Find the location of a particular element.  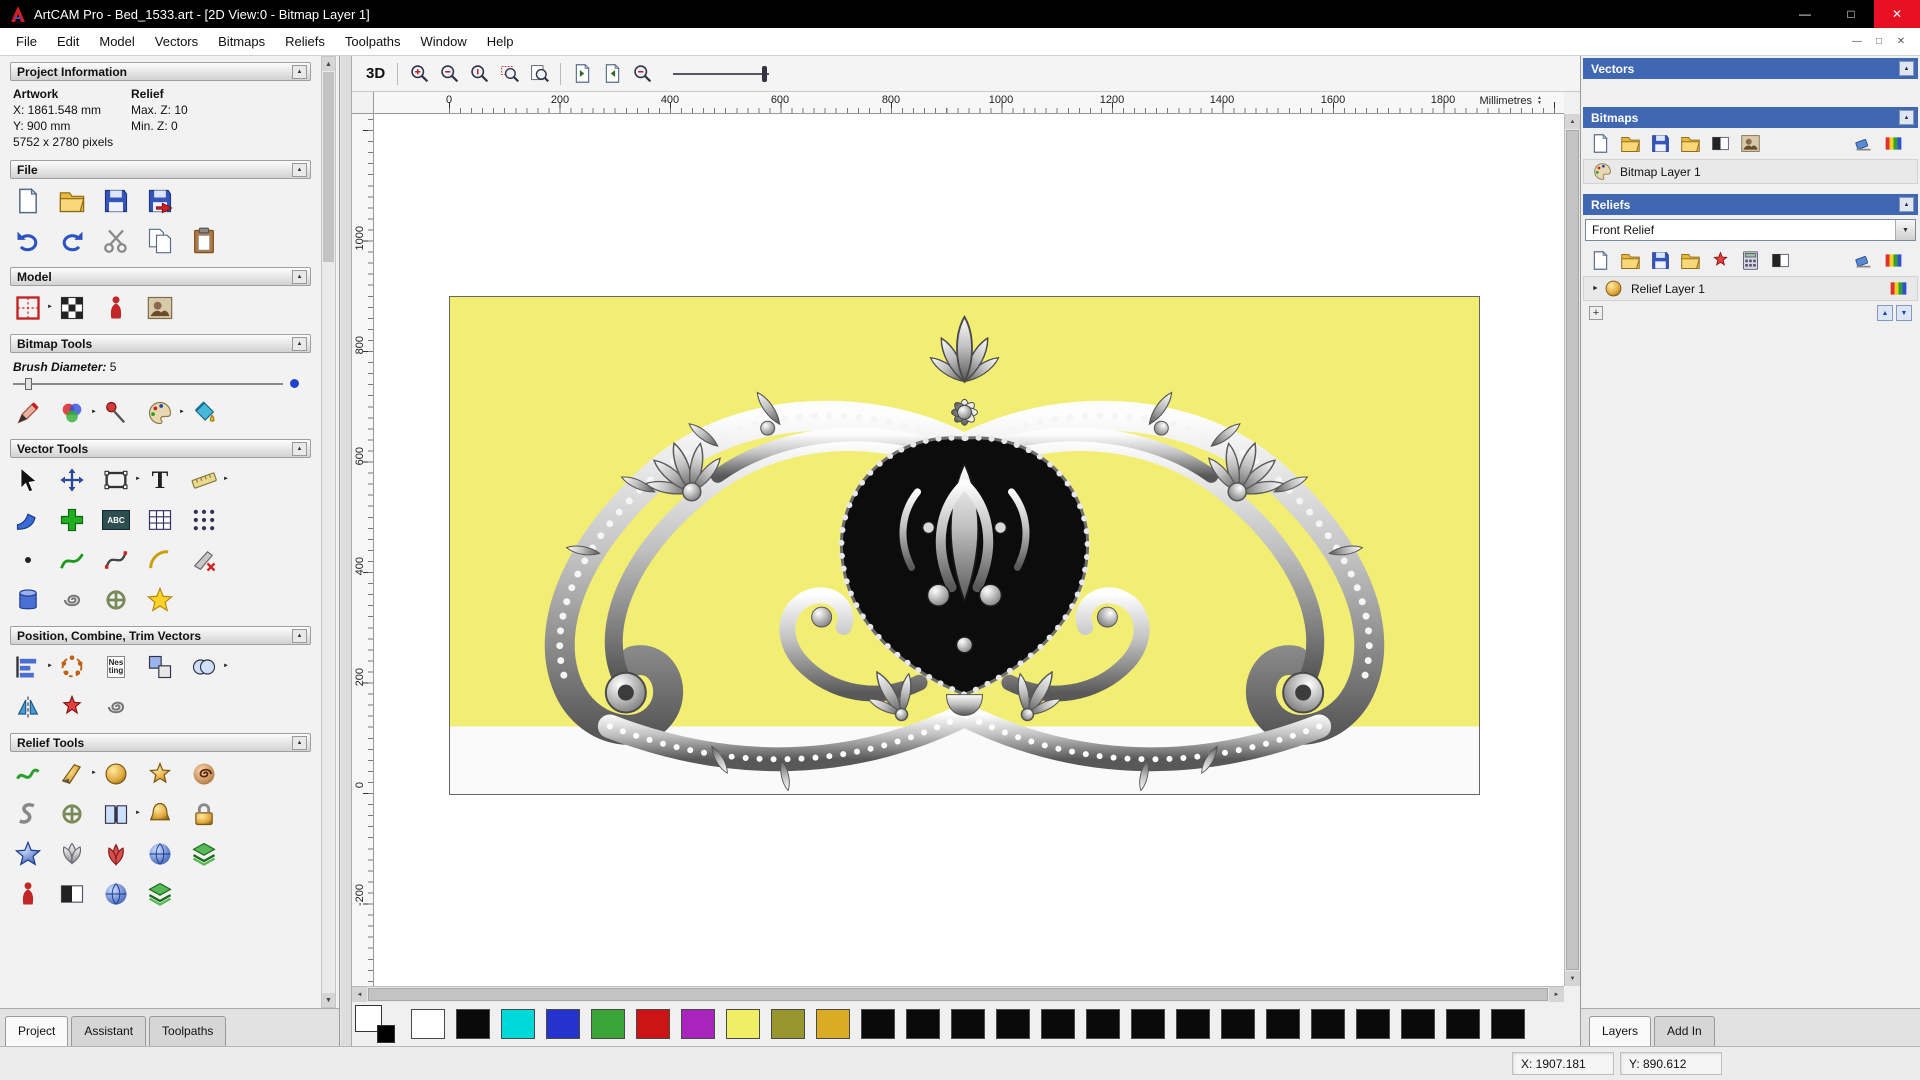

save-bitmap-layer-button is located at coordinates (1660, 143).